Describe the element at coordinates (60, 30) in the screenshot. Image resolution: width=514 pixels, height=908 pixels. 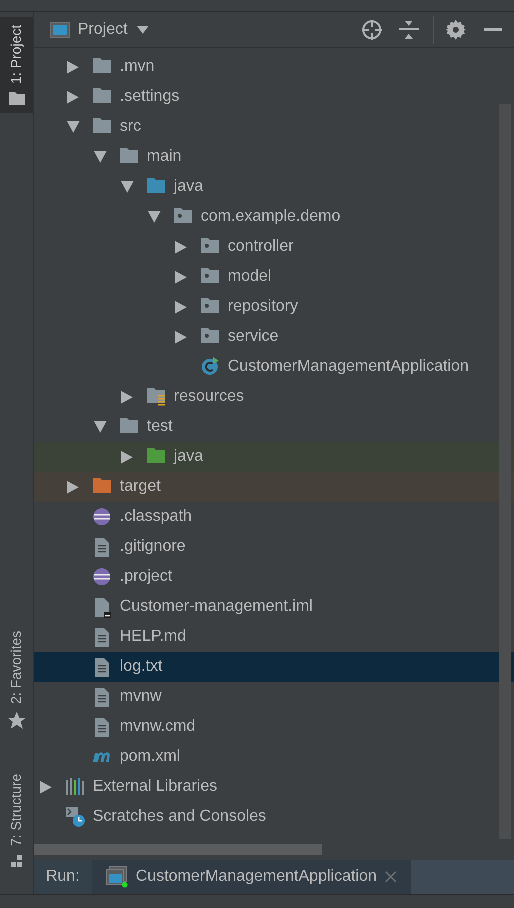
I see `window-icon` at that location.